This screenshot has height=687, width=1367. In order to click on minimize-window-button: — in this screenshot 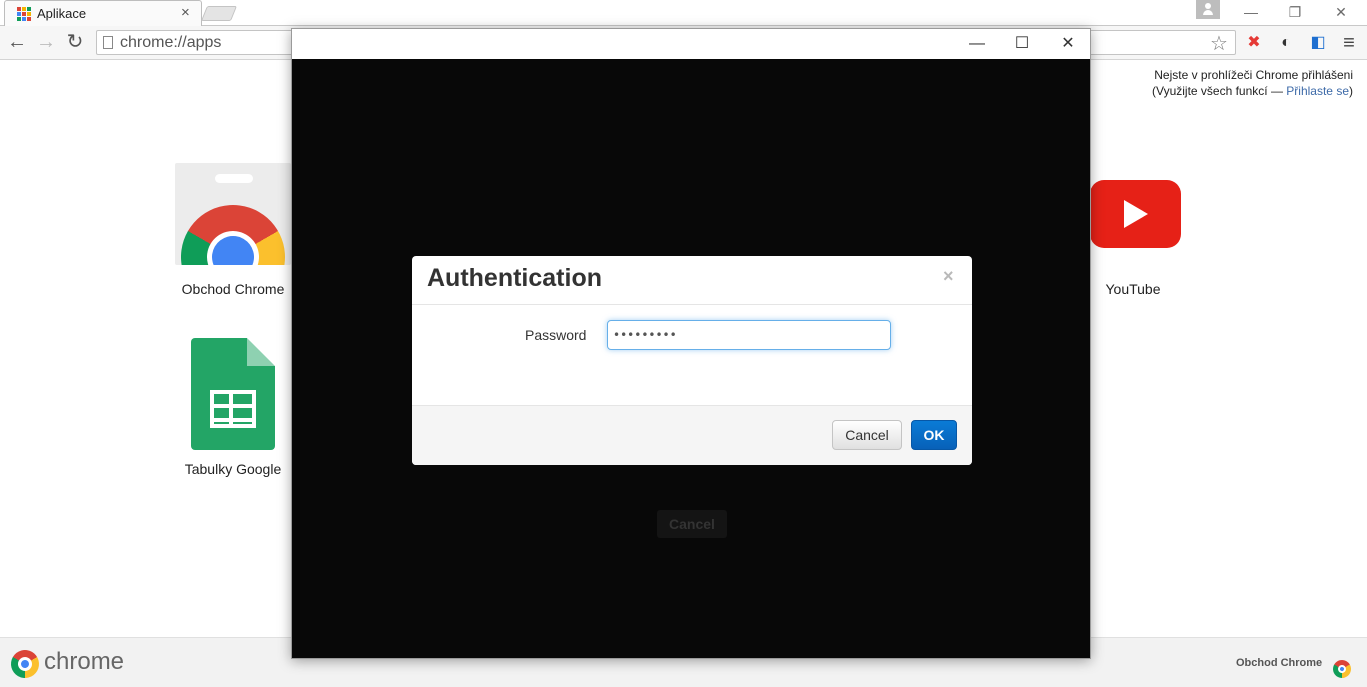, I will do `click(1251, 12)`.